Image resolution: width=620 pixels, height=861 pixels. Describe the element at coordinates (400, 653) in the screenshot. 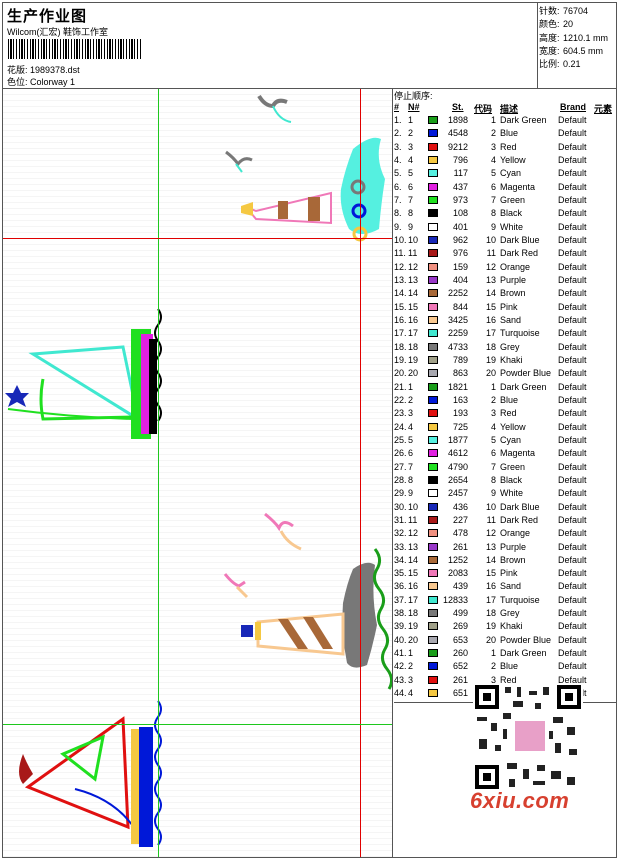

I see `stop-number: 41.` at that location.